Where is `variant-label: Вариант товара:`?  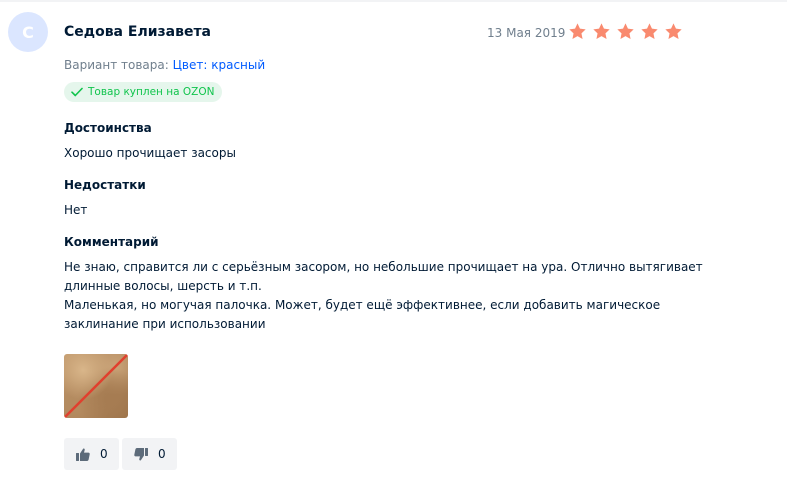 variant-label: Вариант товара: is located at coordinates (116, 65).